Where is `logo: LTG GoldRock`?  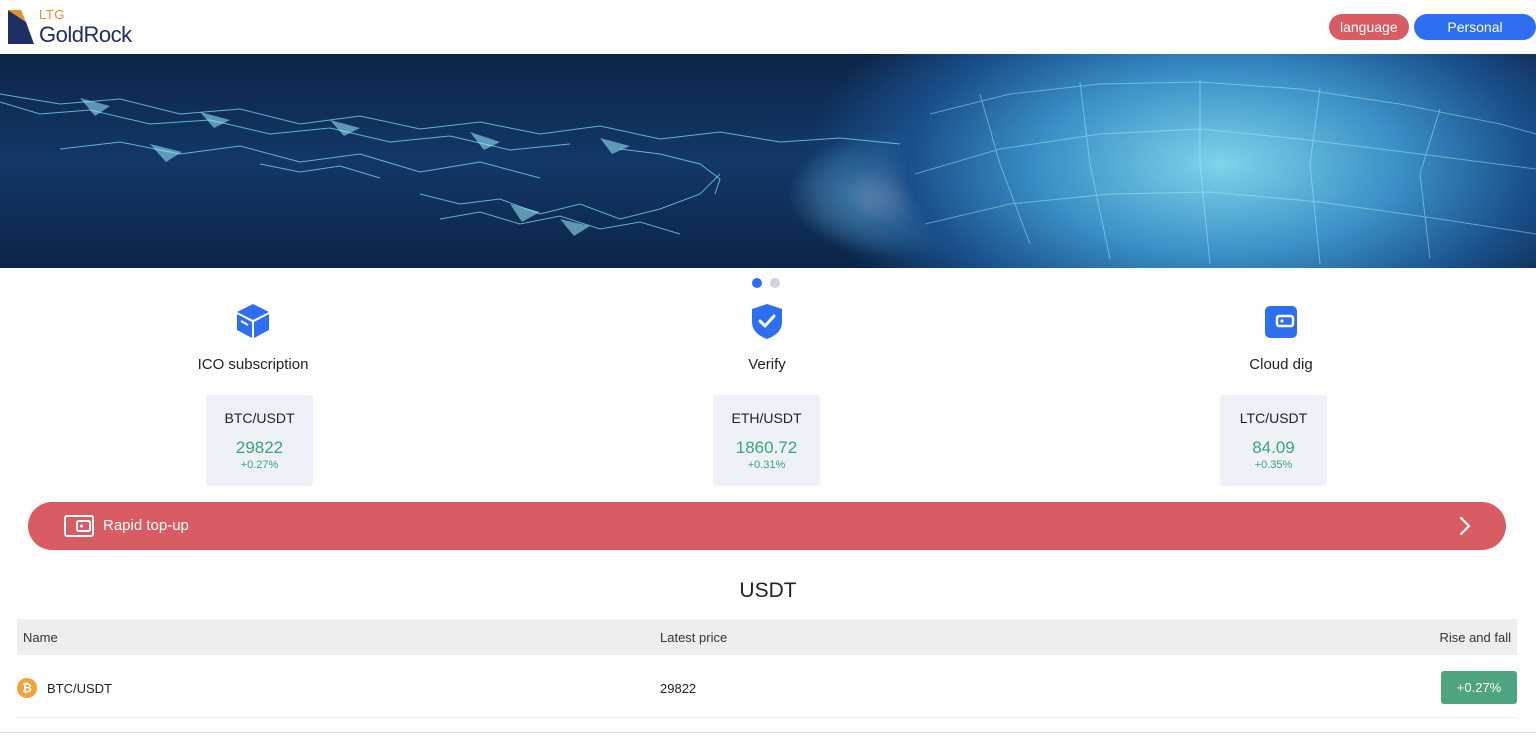
logo: LTG GoldRock is located at coordinates (70, 27).